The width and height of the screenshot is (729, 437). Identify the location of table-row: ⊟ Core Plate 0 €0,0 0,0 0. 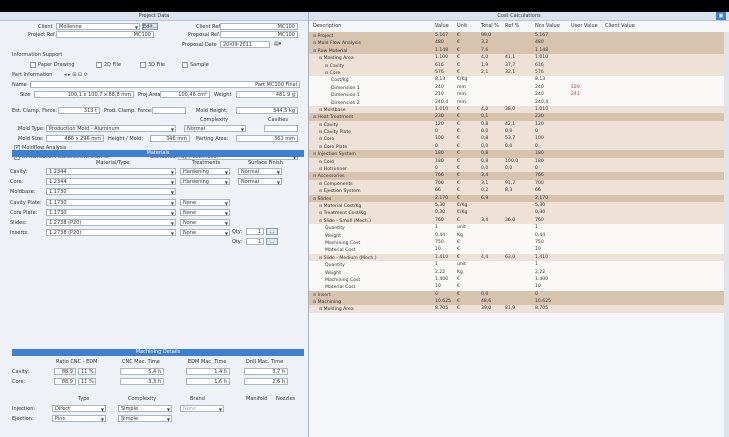
(519, 146).